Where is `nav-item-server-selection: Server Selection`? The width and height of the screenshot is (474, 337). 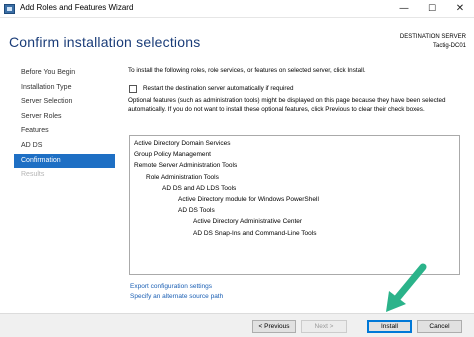
nav-item-server-selection: Server Selection is located at coordinates (64, 102).